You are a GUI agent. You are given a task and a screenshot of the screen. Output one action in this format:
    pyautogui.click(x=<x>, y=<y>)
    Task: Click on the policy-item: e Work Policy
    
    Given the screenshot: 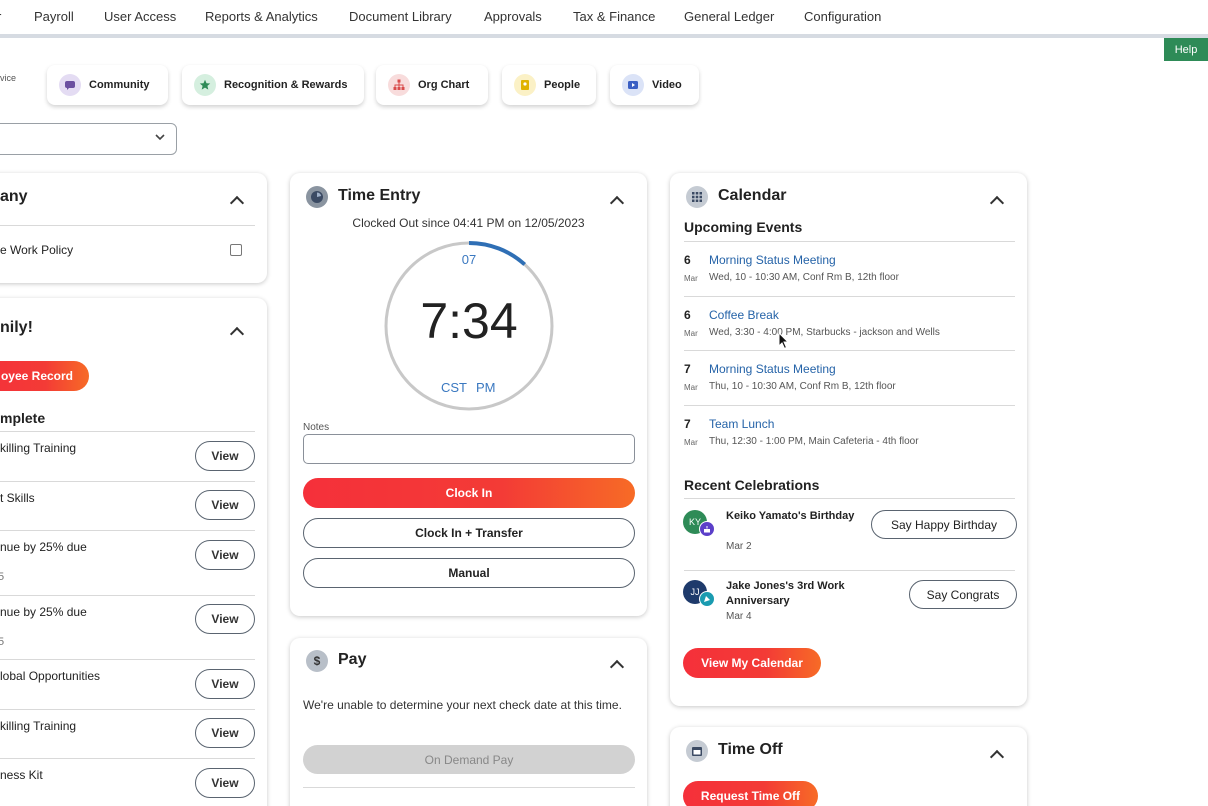 What is the action you would take?
    pyautogui.click(x=37, y=250)
    